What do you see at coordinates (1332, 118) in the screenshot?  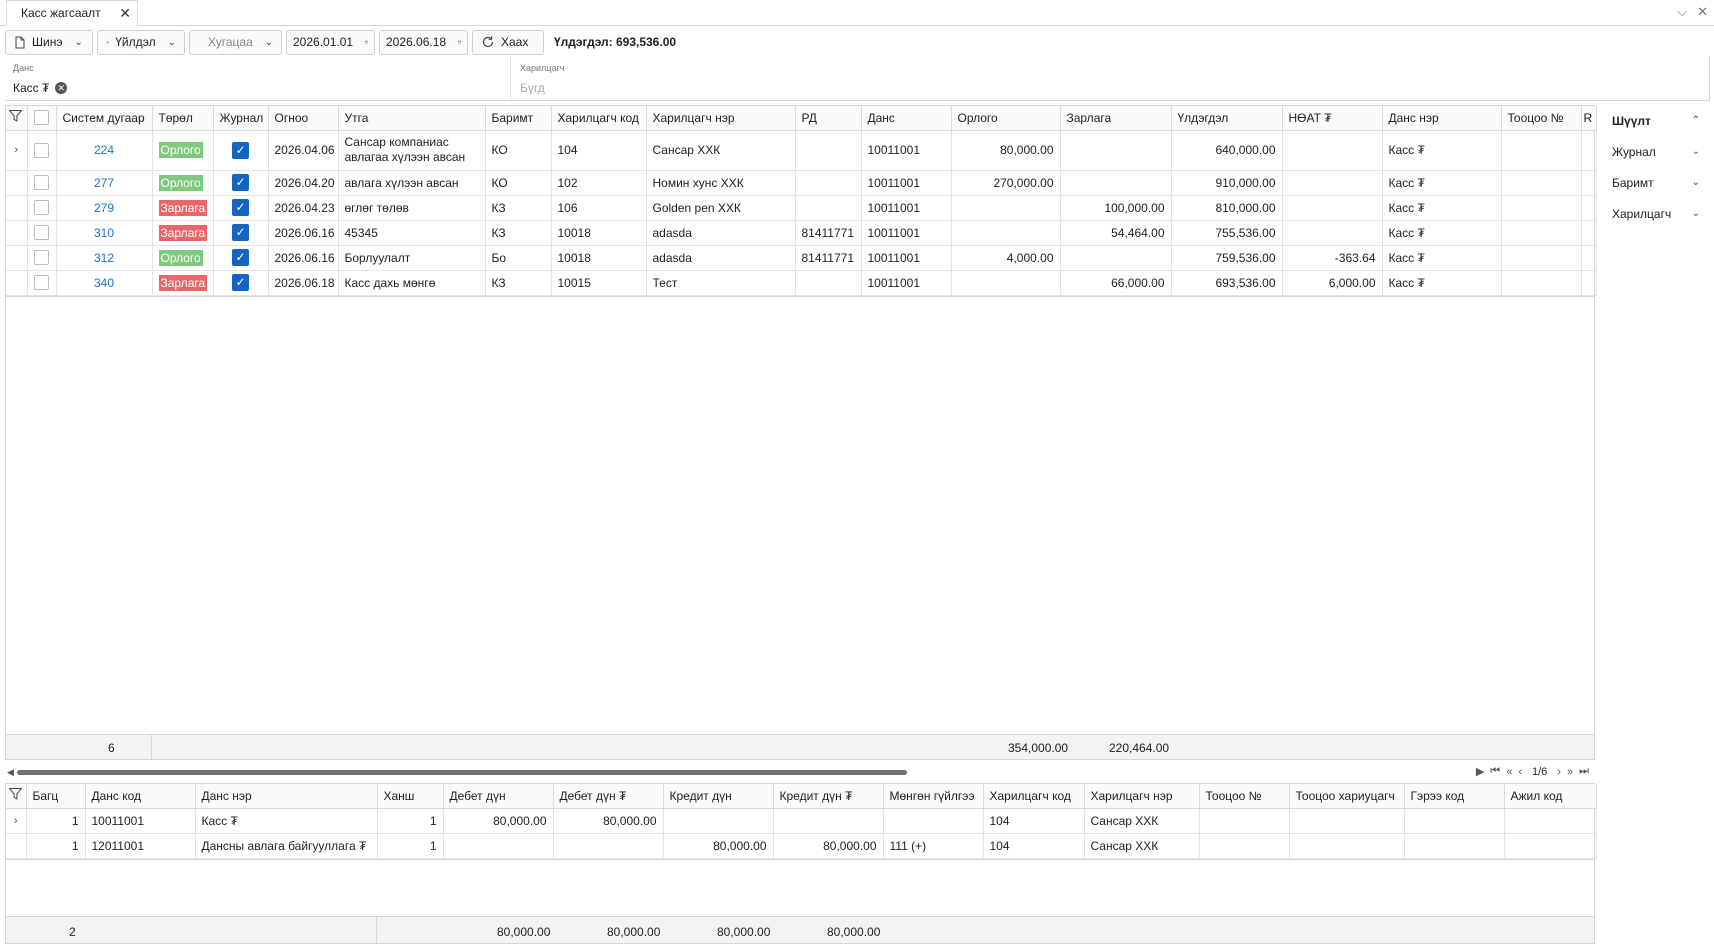 I see `col-vat: НӨАТ ₮` at bounding box center [1332, 118].